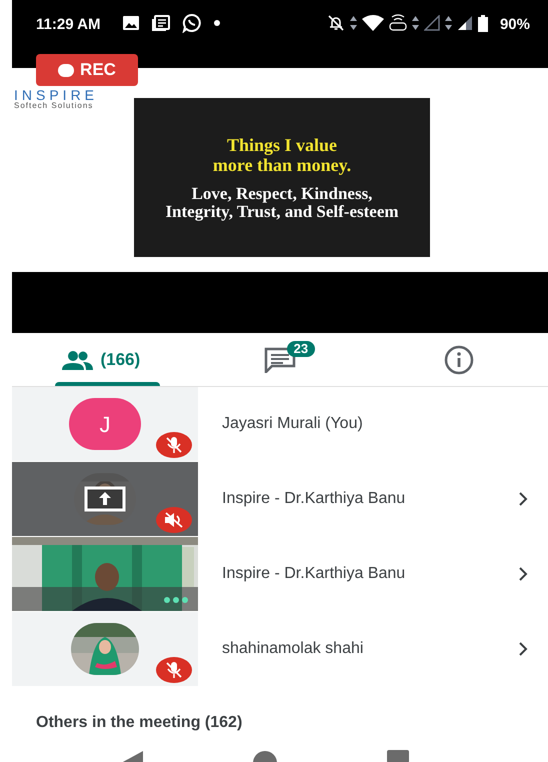 The width and height of the screenshot is (548, 762). What do you see at coordinates (68, 25) in the screenshot?
I see `clock: 11:29 AM` at bounding box center [68, 25].